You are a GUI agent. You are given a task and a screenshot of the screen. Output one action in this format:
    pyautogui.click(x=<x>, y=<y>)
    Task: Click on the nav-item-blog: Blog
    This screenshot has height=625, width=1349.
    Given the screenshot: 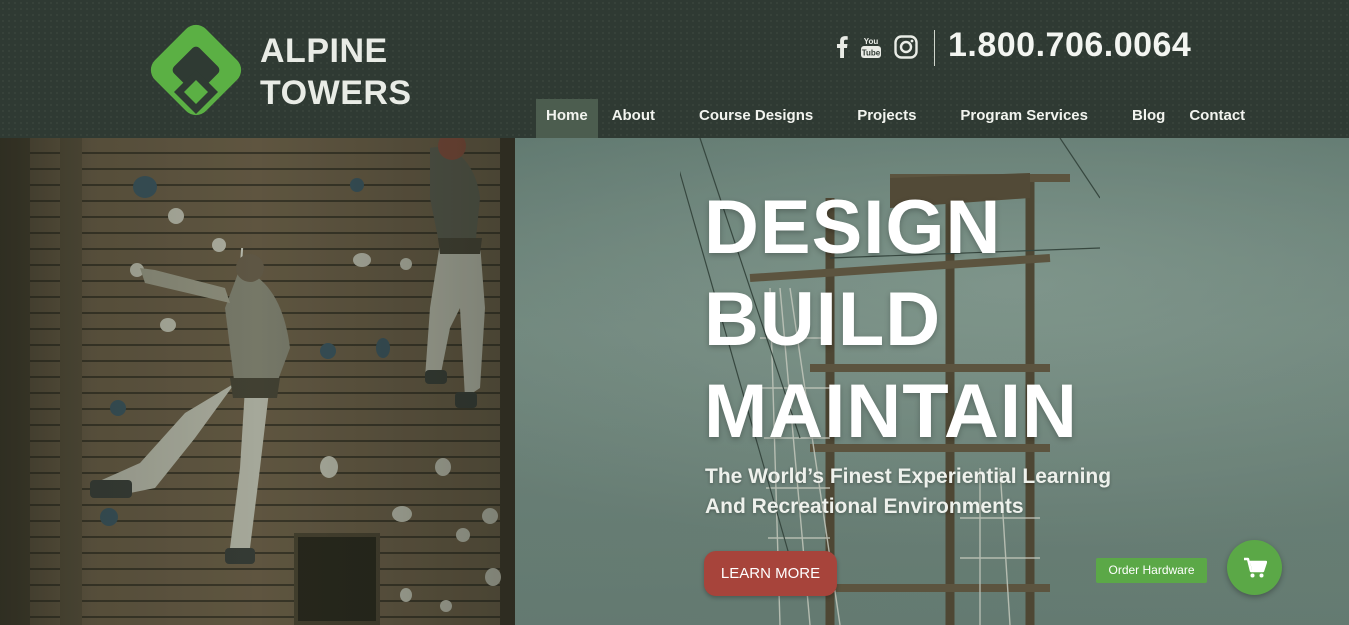 What is the action you would take?
    pyautogui.click(x=1148, y=118)
    